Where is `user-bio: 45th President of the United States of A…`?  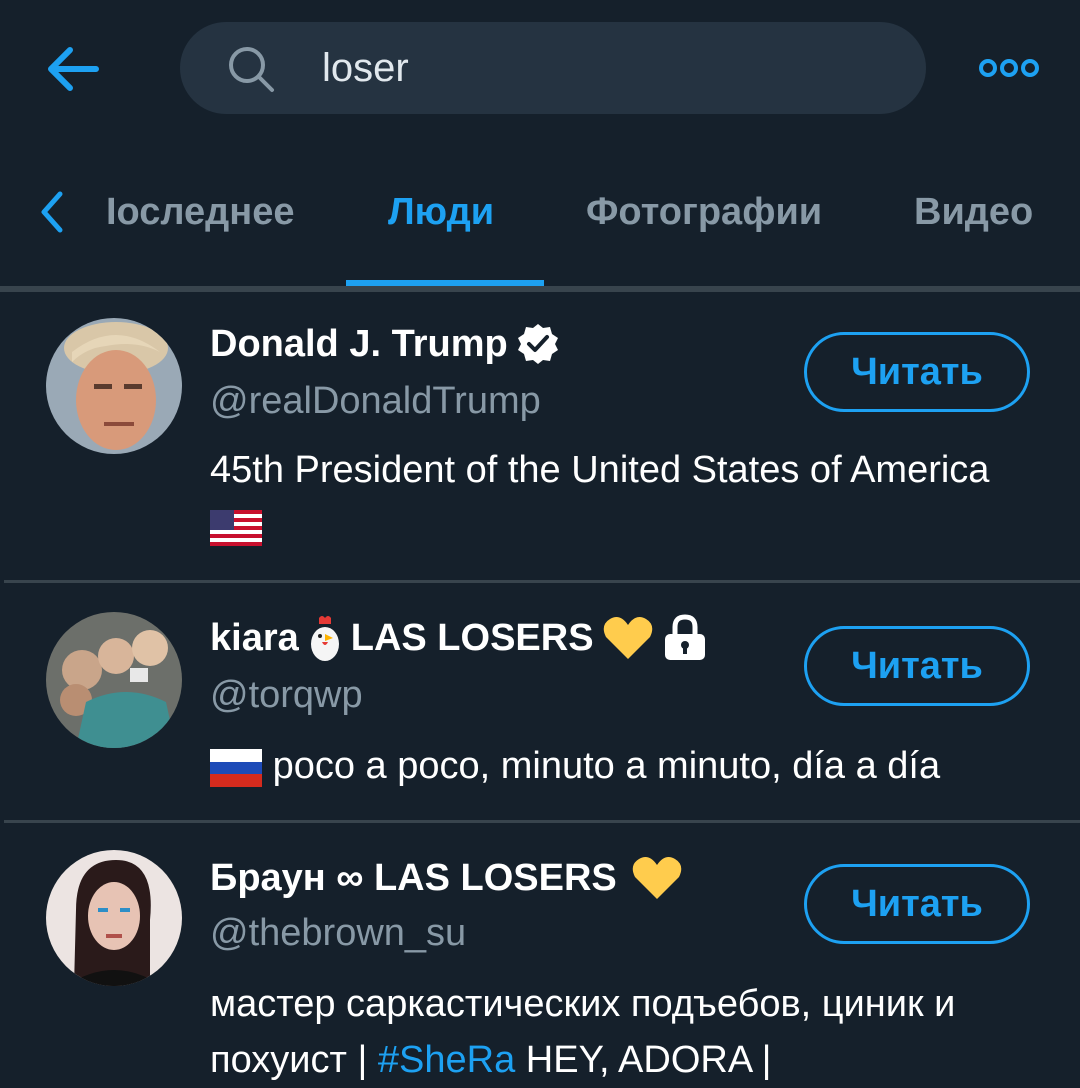
user-bio: 45th President of the United States of A… is located at coordinates (620, 498).